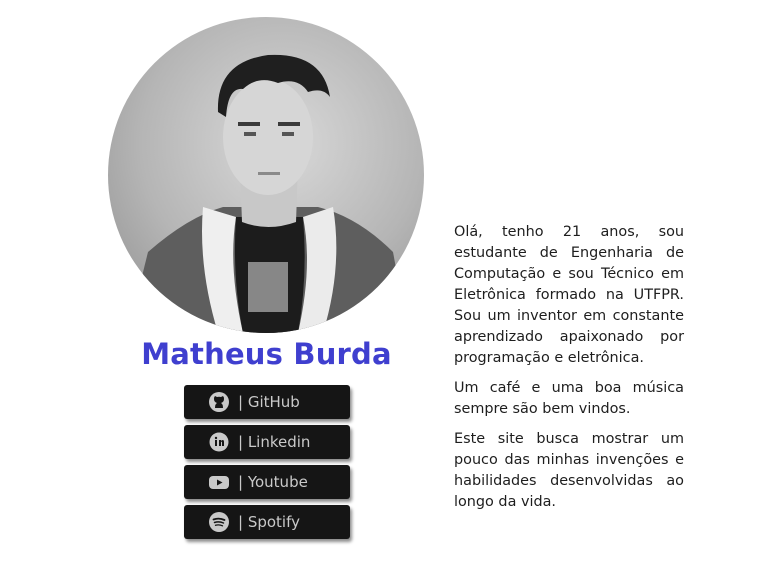  I want to click on github-label: | GitHub, so click(269, 402).